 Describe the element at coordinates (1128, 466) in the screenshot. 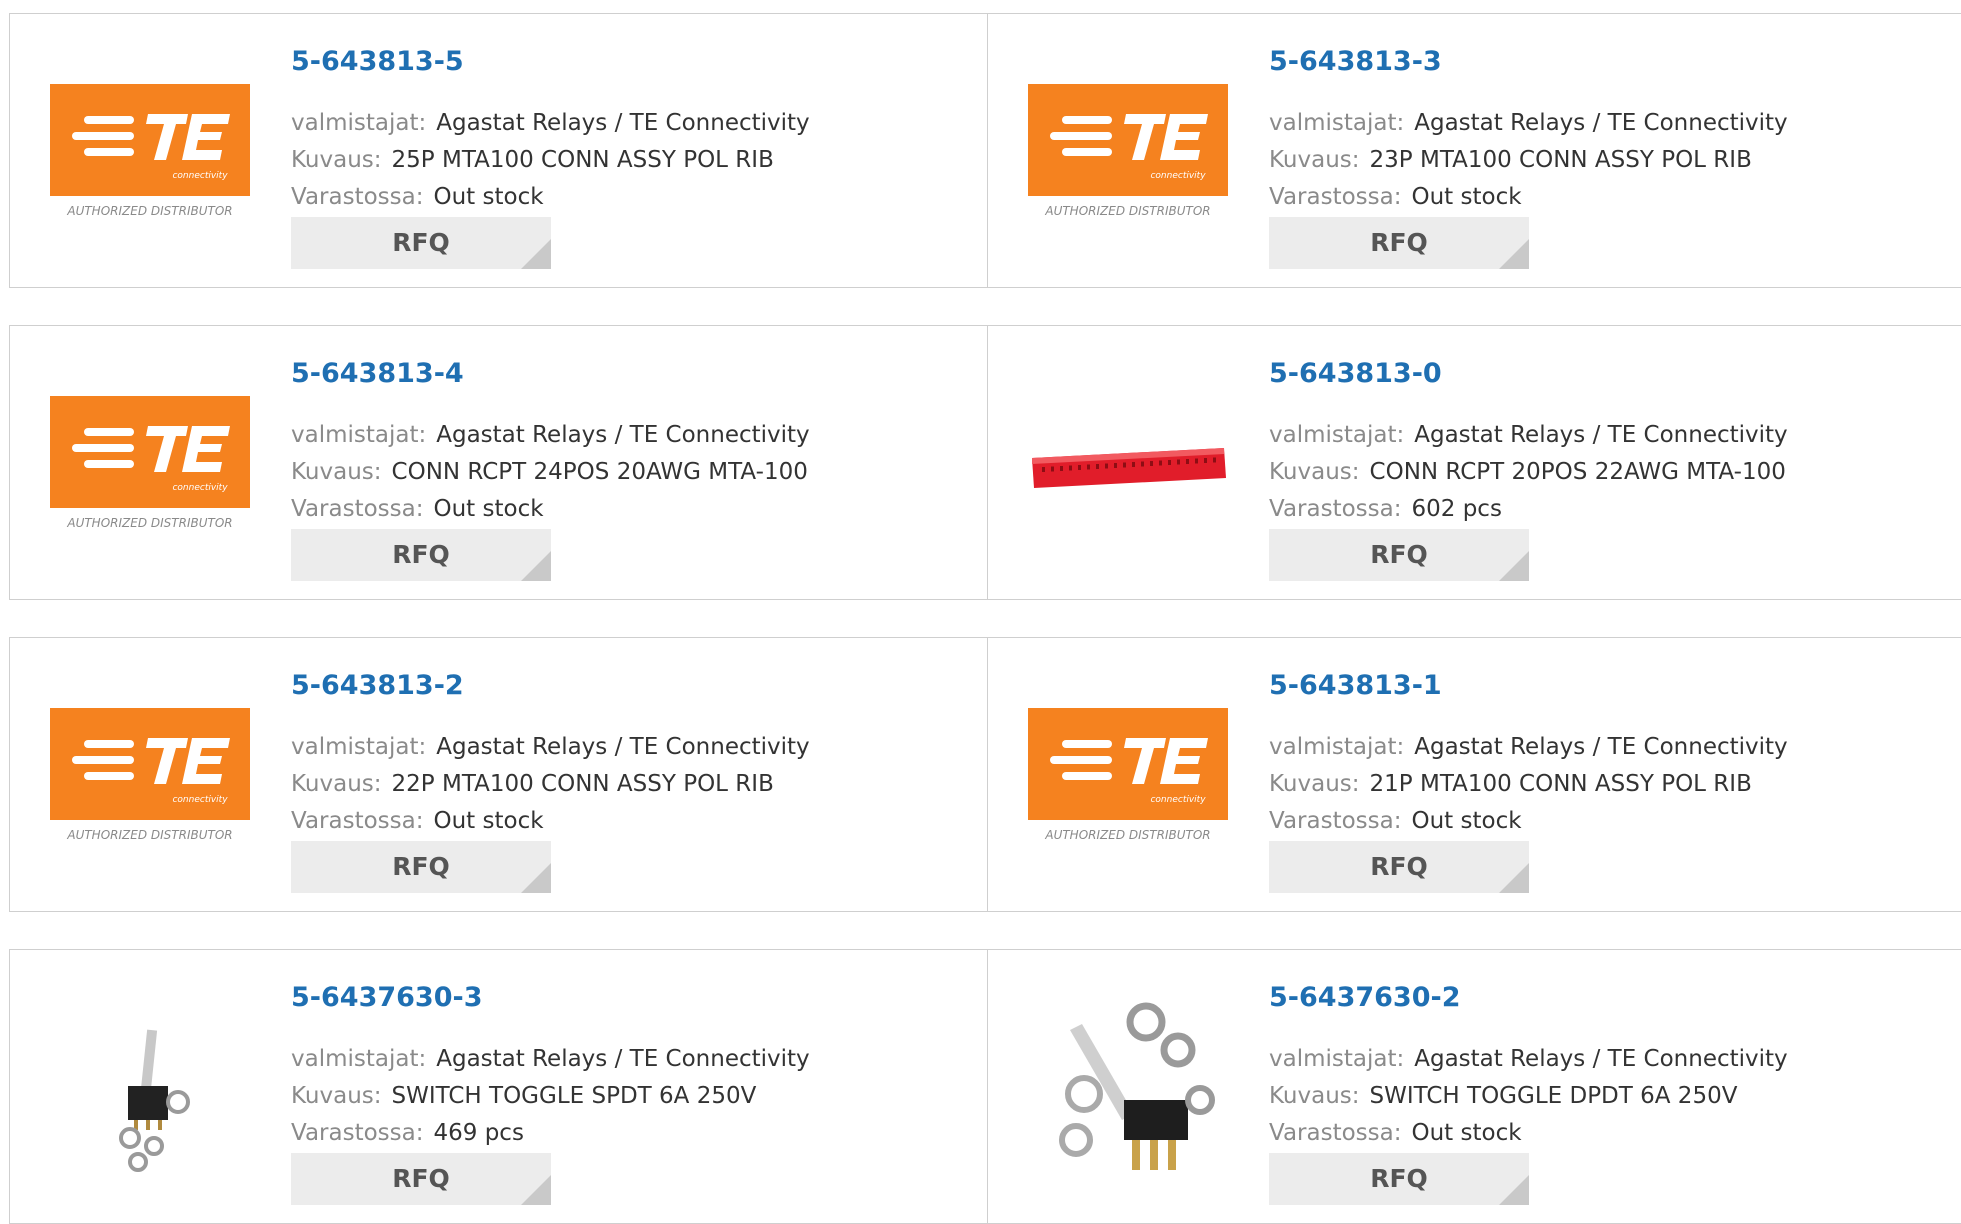

I see `red-connector-image` at that location.